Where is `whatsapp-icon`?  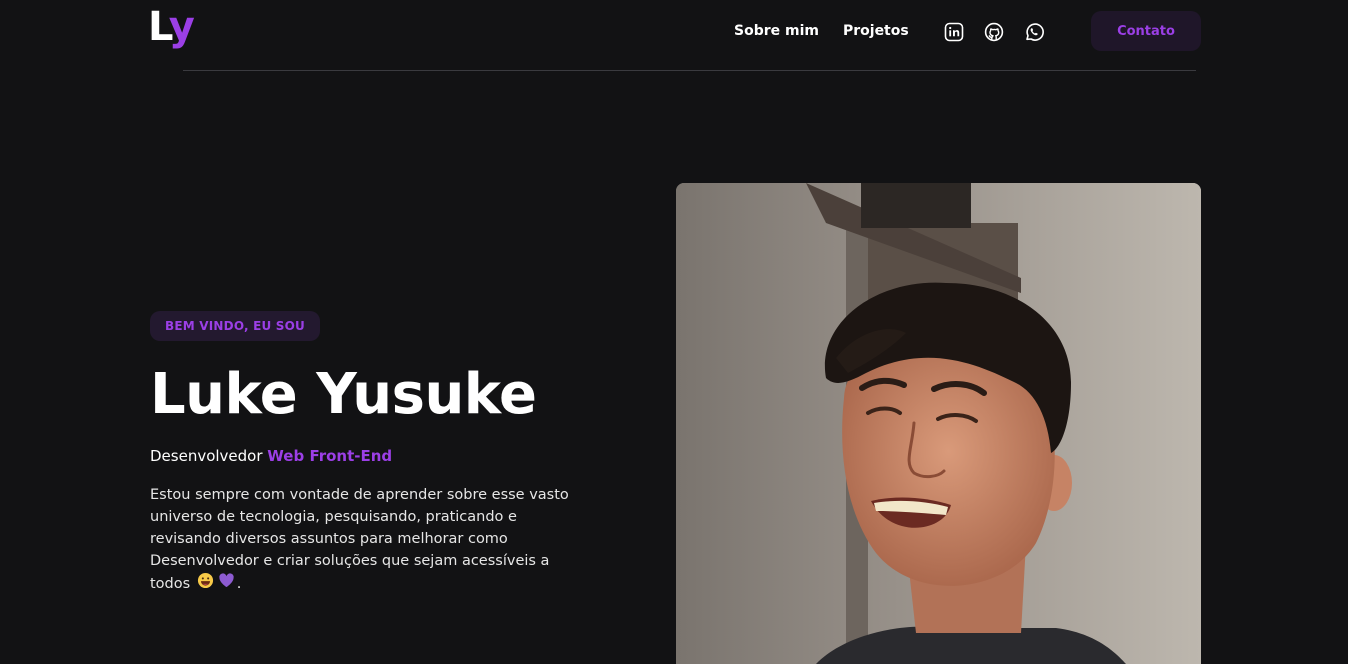
whatsapp-icon is located at coordinates (1034, 32).